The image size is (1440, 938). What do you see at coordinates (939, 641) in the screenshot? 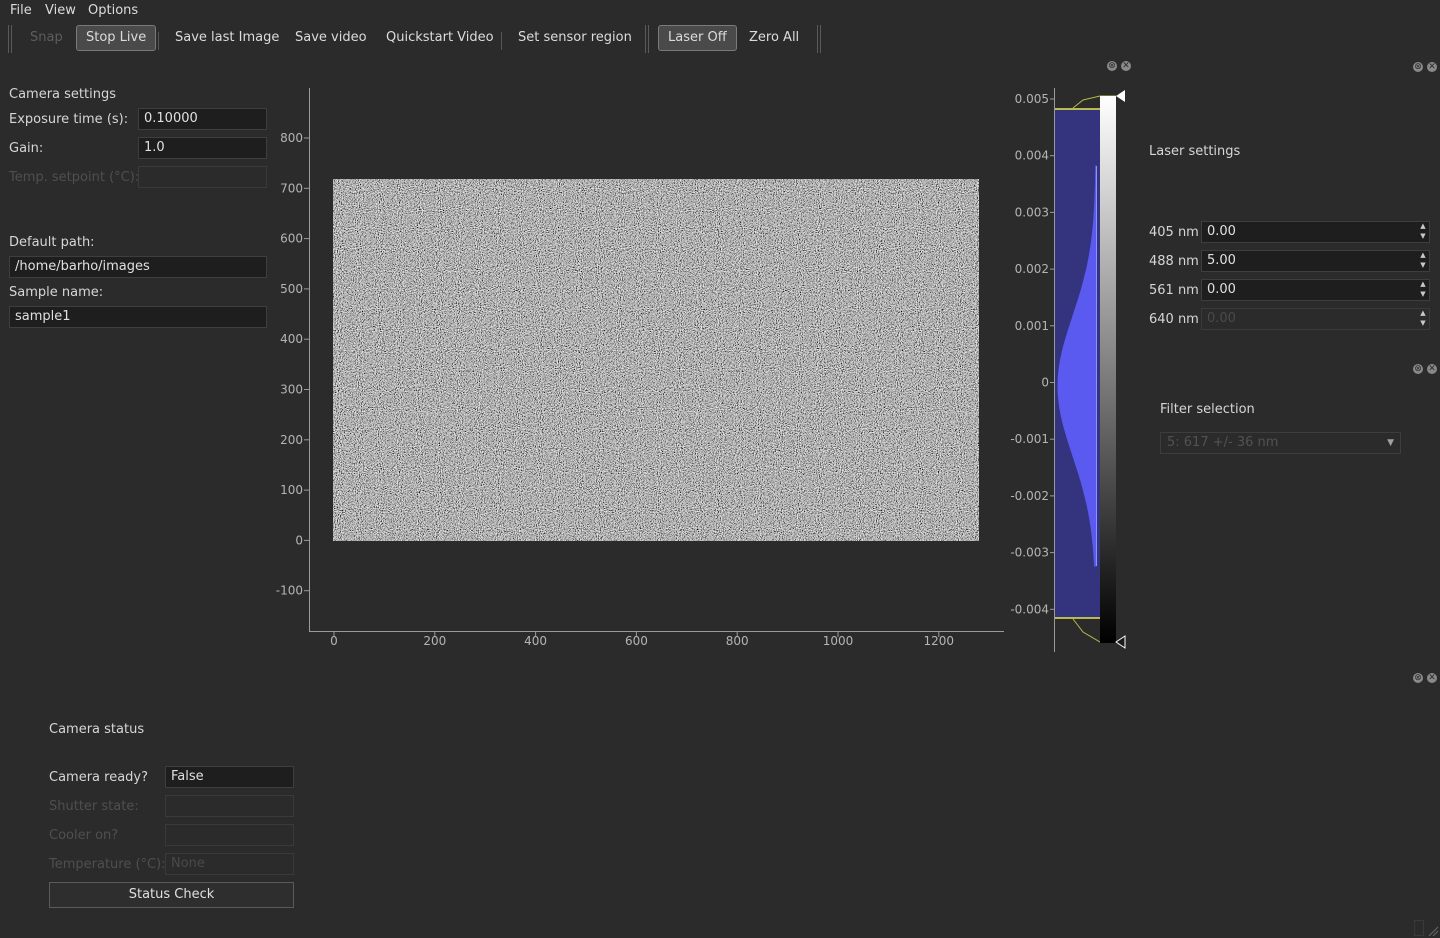
I see `x-tick-label: 1200` at bounding box center [939, 641].